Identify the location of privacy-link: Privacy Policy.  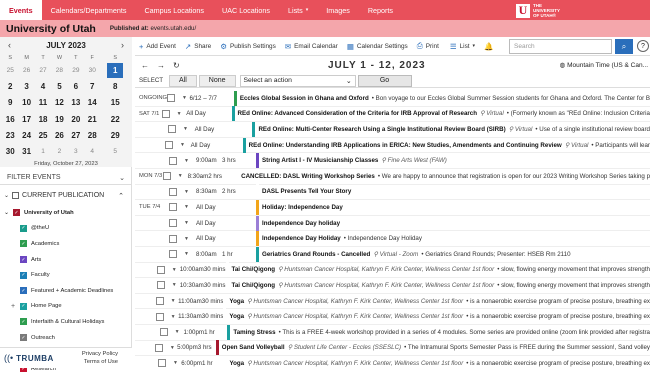
(100, 354).